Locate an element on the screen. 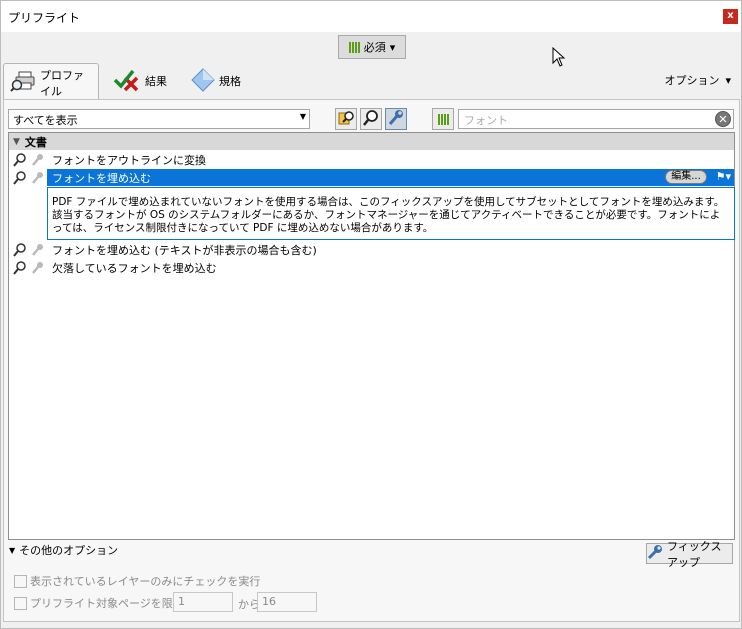  list-item: 欠落しているフォントを埋め込む is located at coordinates (371, 267).